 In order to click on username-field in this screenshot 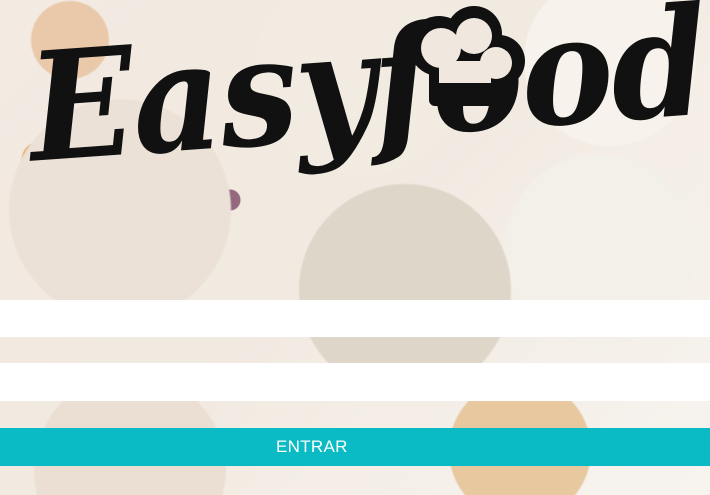, I will do `click(355, 318)`.